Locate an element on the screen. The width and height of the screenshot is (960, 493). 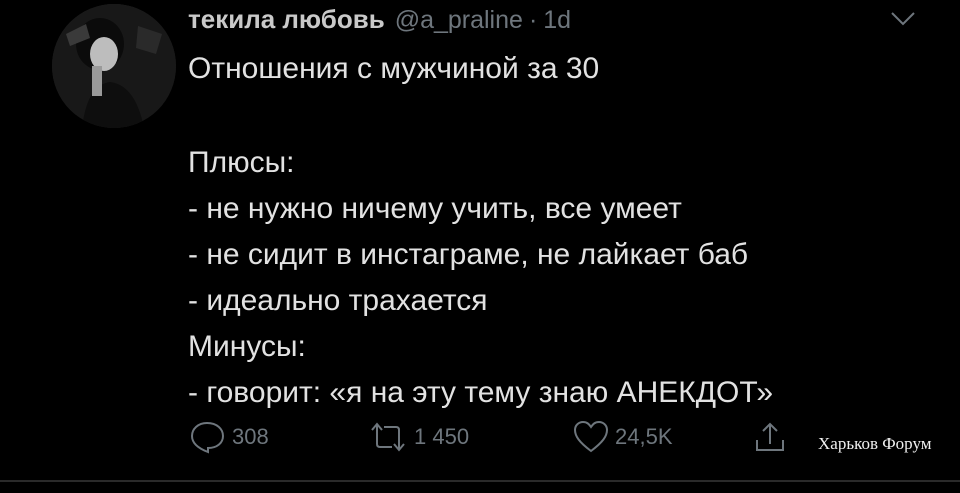
display-name: текила любовь is located at coordinates (286, 19).